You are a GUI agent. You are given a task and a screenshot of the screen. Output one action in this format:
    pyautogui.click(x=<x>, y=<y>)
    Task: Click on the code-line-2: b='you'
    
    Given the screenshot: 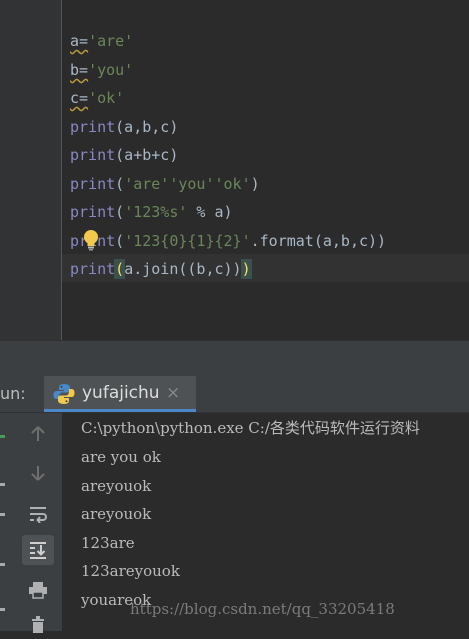 What is the action you would take?
    pyautogui.click(x=101, y=70)
    